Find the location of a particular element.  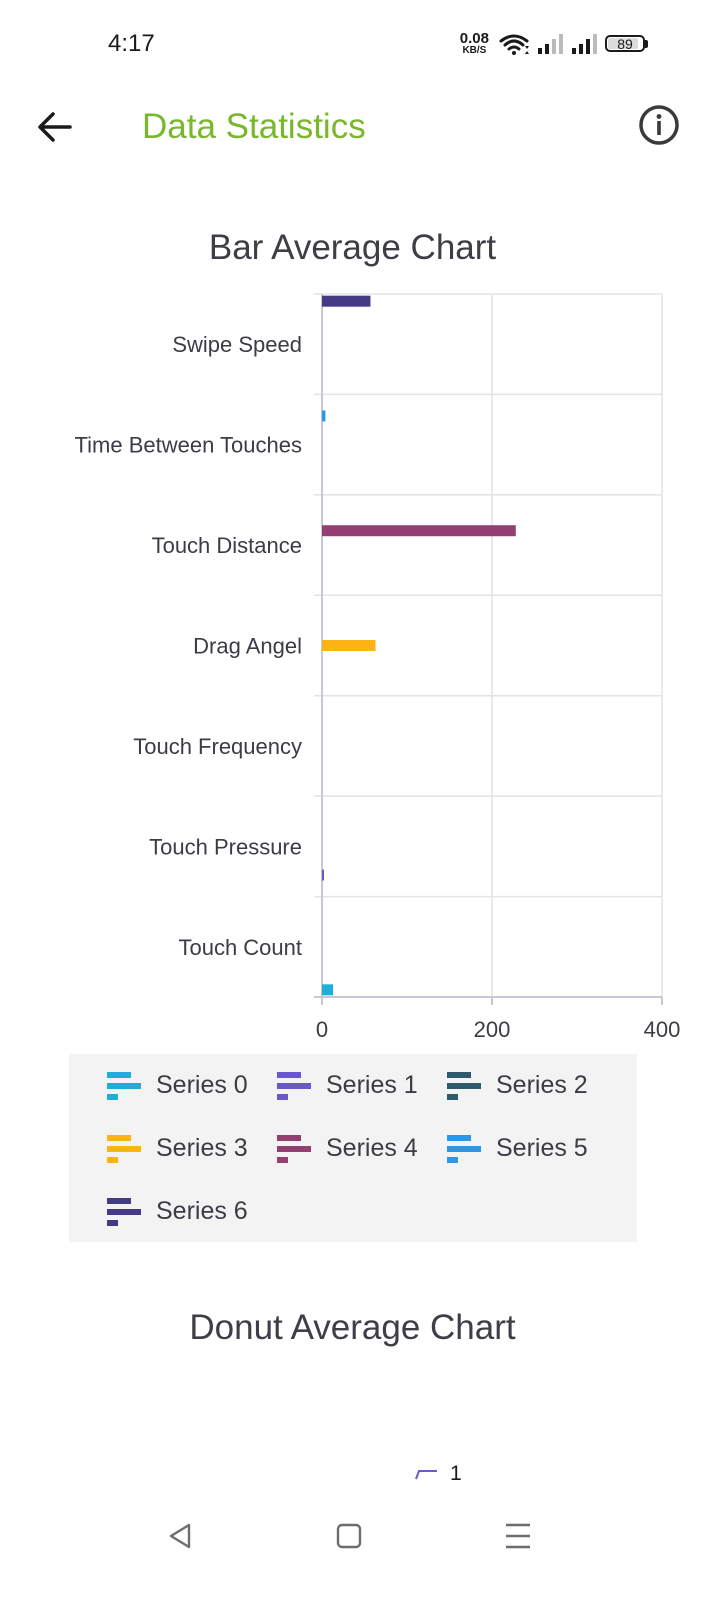

legend-line-icon is located at coordinates (426, 1475).